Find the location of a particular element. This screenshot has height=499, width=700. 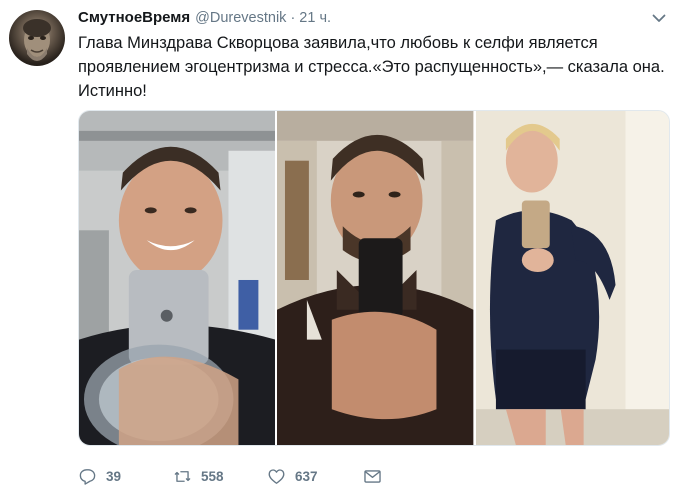

like-button: 637 is located at coordinates (315, 476).